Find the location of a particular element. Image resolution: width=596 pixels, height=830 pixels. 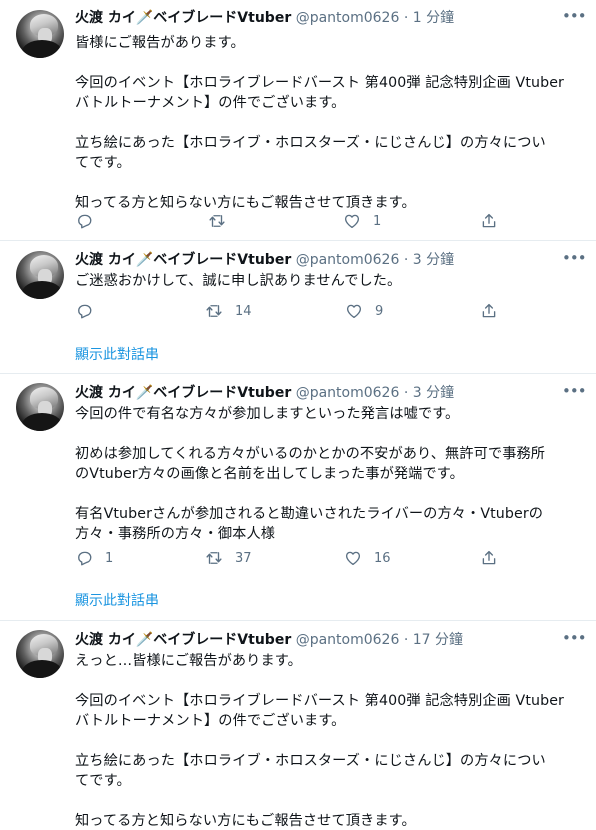

timestamp: · 17 分鐘 is located at coordinates (433, 640).